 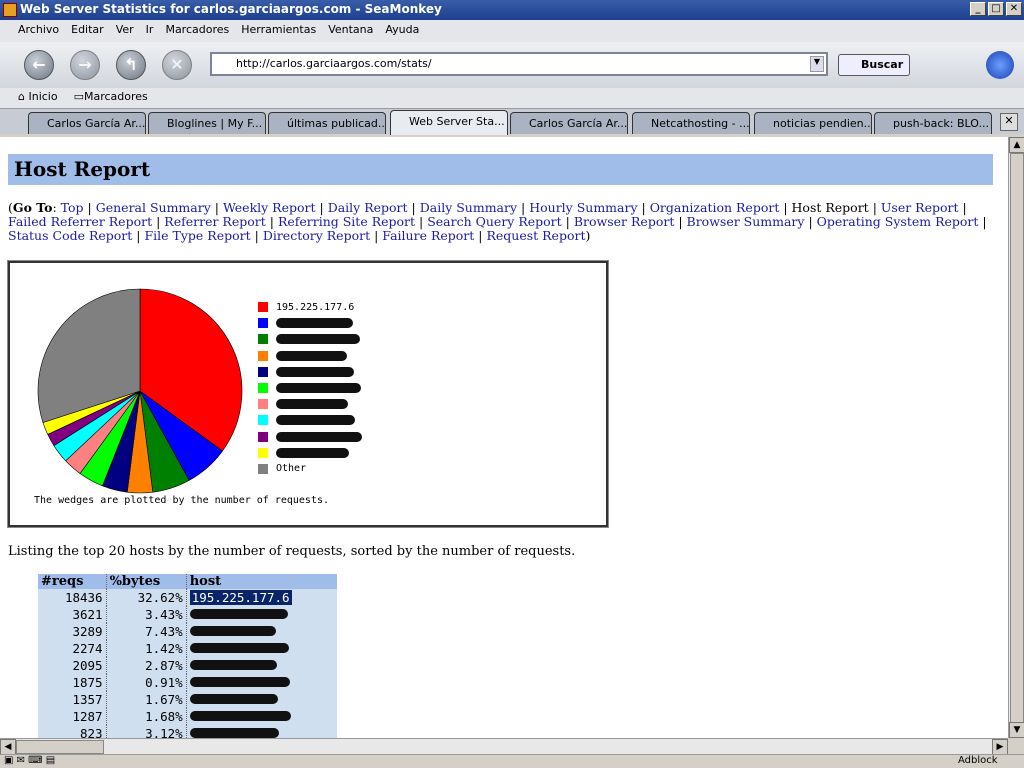 What do you see at coordinates (310, 469) in the screenshot?
I see `legend-item: Other` at bounding box center [310, 469].